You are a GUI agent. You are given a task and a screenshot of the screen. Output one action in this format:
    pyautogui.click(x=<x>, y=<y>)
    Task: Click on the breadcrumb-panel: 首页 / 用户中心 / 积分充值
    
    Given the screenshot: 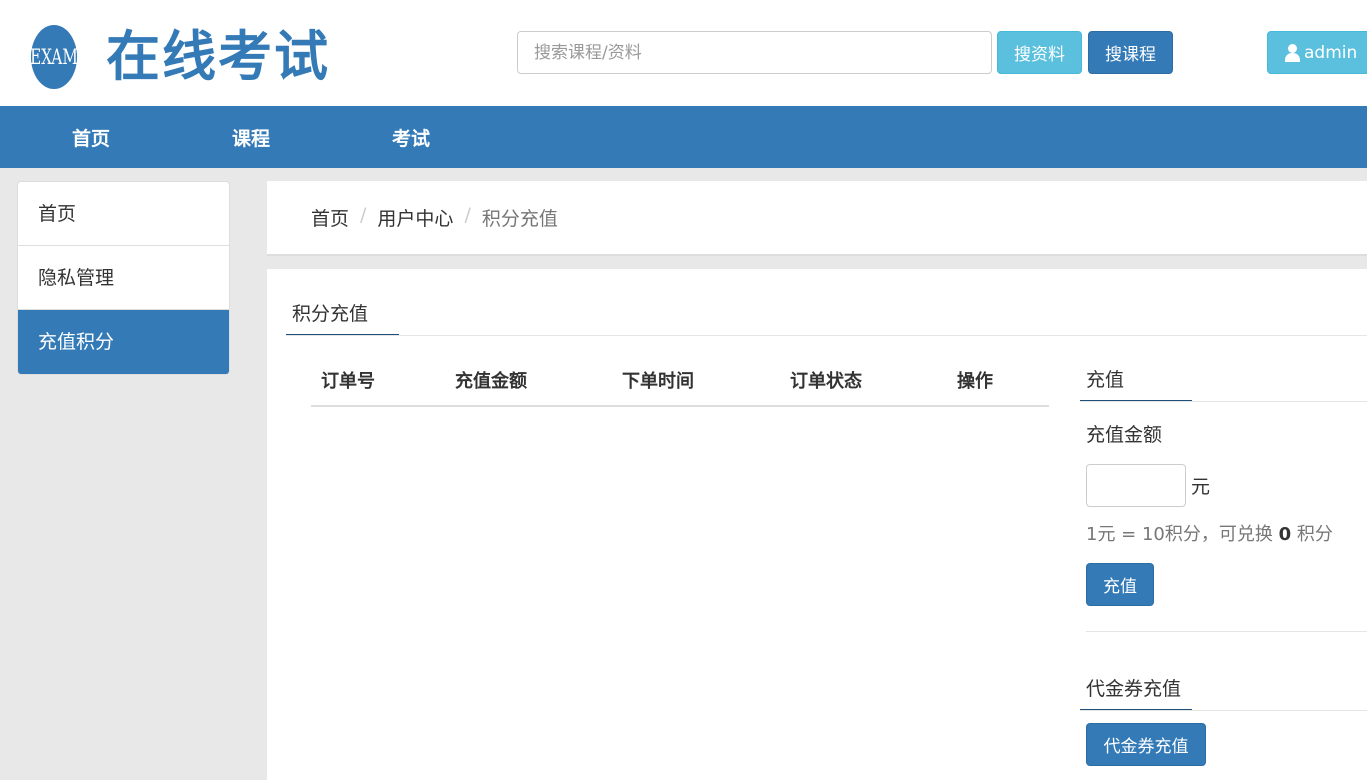 What is the action you would take?
    pyautogui.click(x=817, y=218)
    